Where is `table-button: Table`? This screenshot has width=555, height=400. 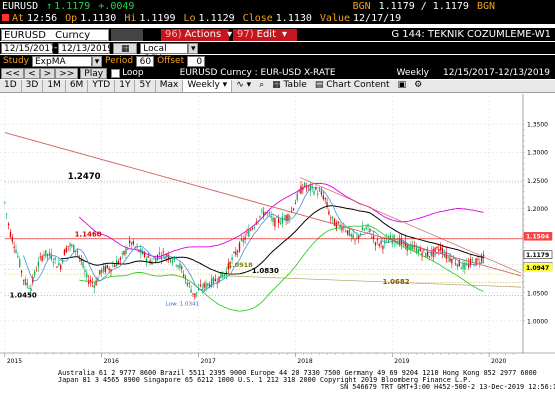 table-button: Table is located at coordinates (295, 85).